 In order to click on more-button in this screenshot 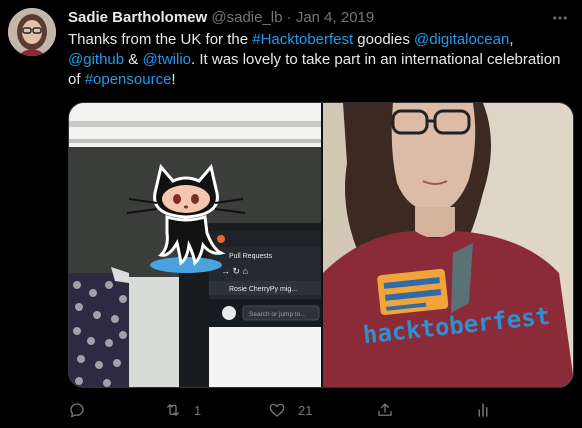, I will do `click(560, 18)`.